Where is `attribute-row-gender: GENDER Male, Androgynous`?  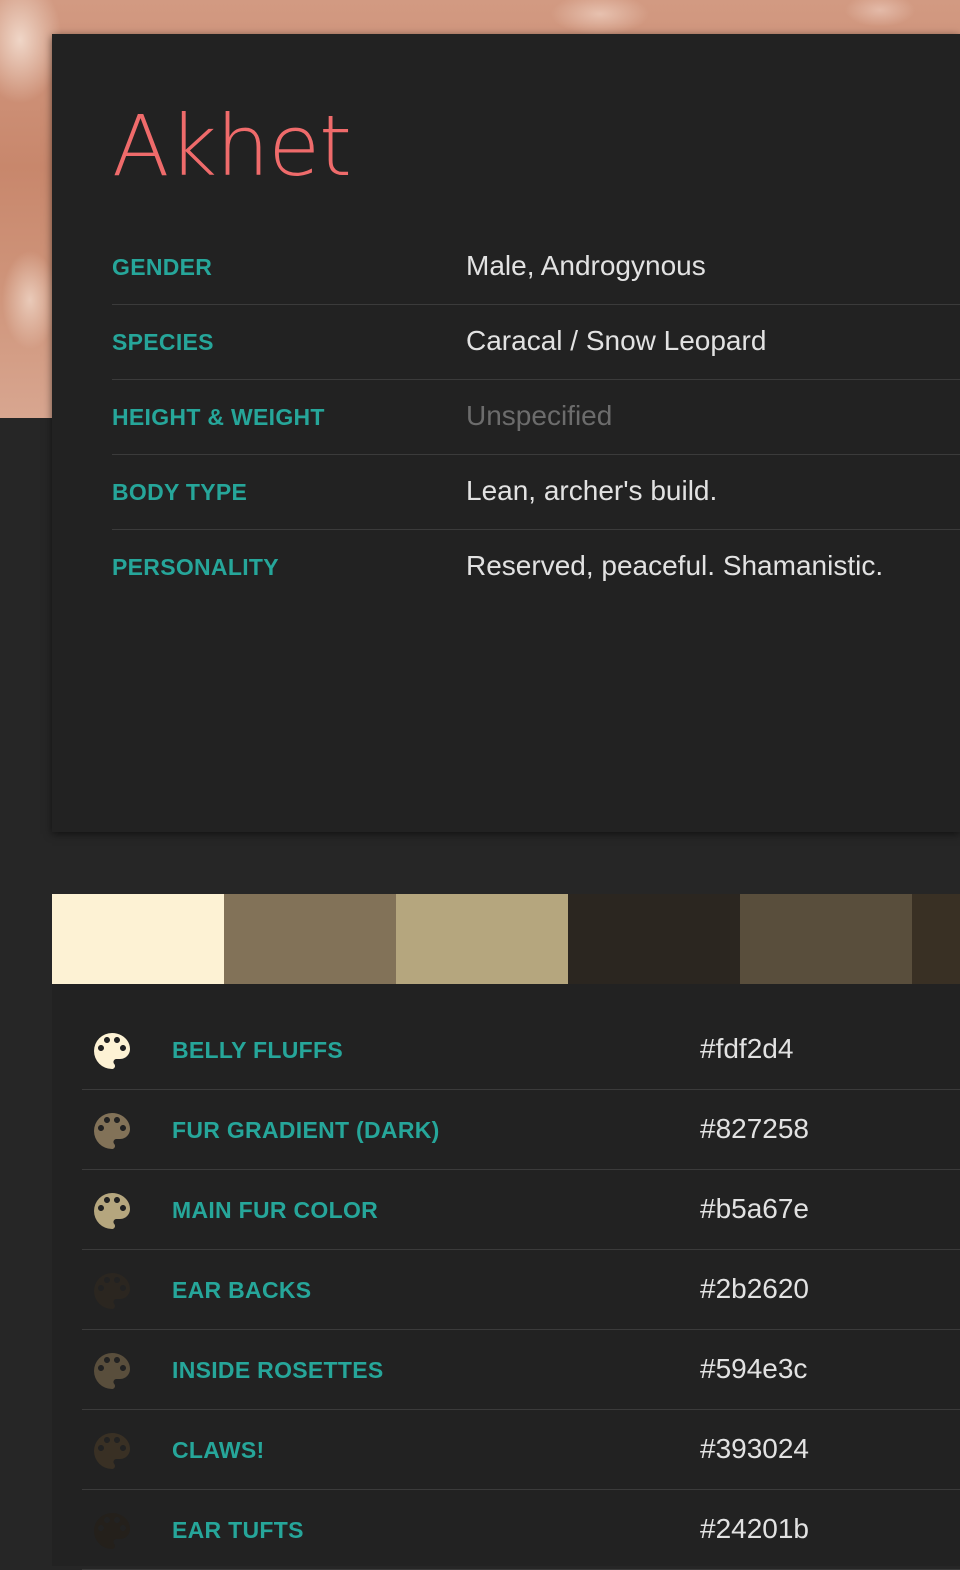 attribute-row-gender: GENDER Male, Androgynous is located at coordinates (536, 267).